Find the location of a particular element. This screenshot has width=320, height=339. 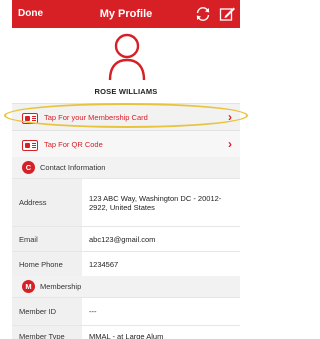

membership-card-label: Tap For your Membership Card is located at coordinates (96, 117).